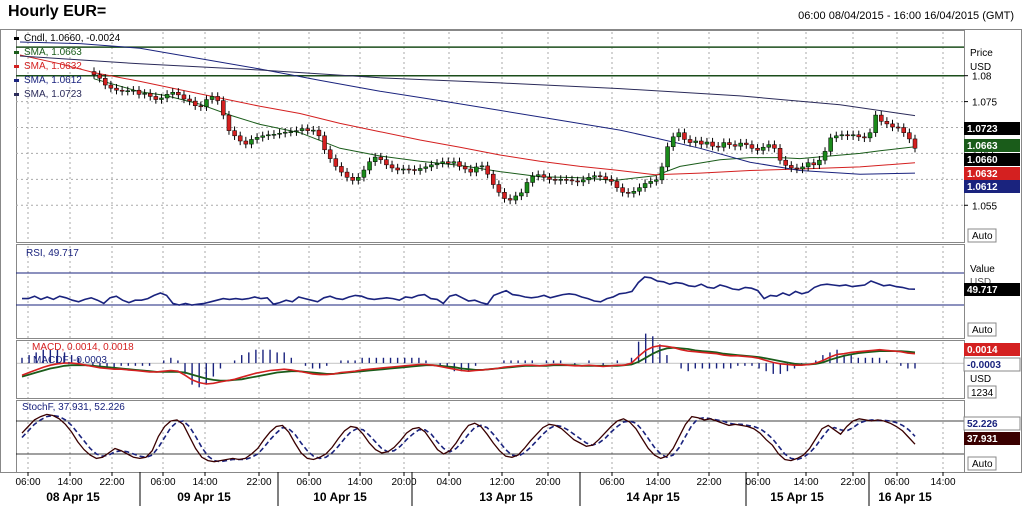  I want to click on price-auto-button: Auto, so click(982, 235).